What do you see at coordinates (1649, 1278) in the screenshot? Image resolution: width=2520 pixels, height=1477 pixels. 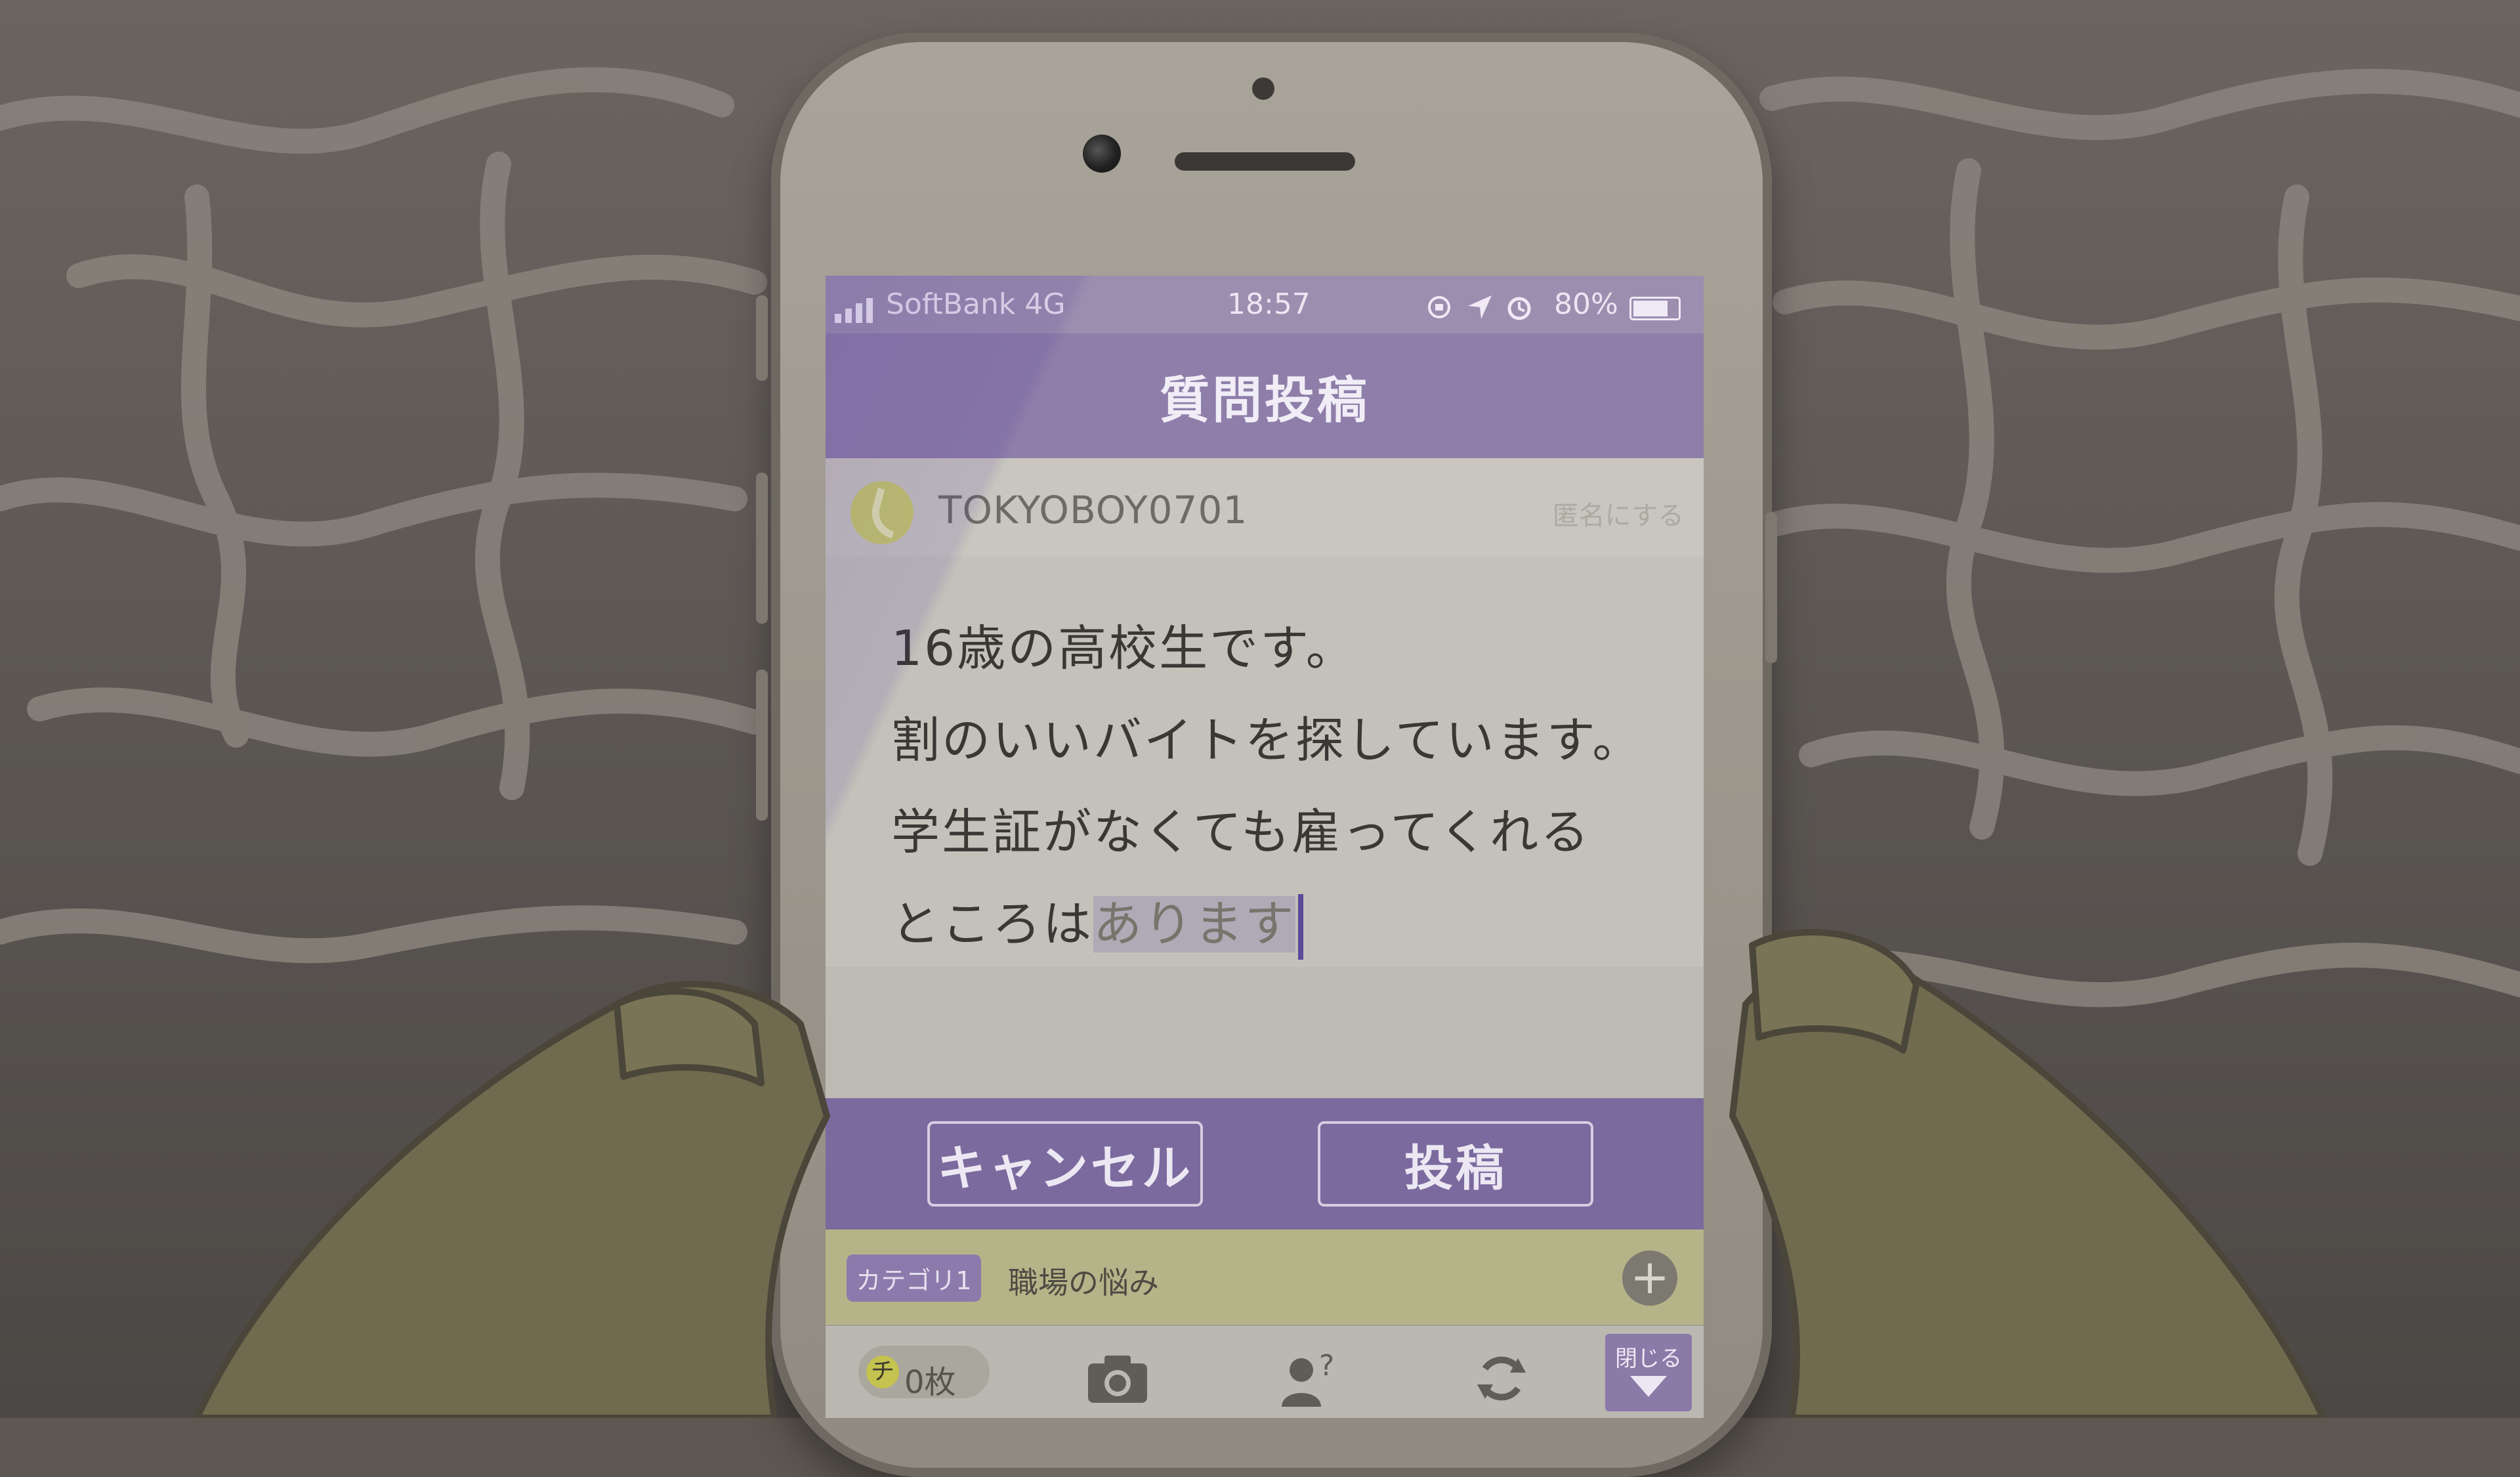 I see `plus-icon: +` at bounding box center [1649, 1278].